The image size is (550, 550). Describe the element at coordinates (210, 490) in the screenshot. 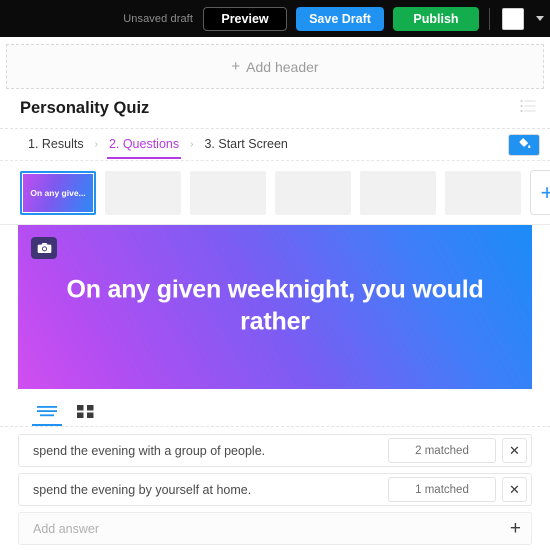

I see `answer-text: spend the evening by yourself at home.` at that location.